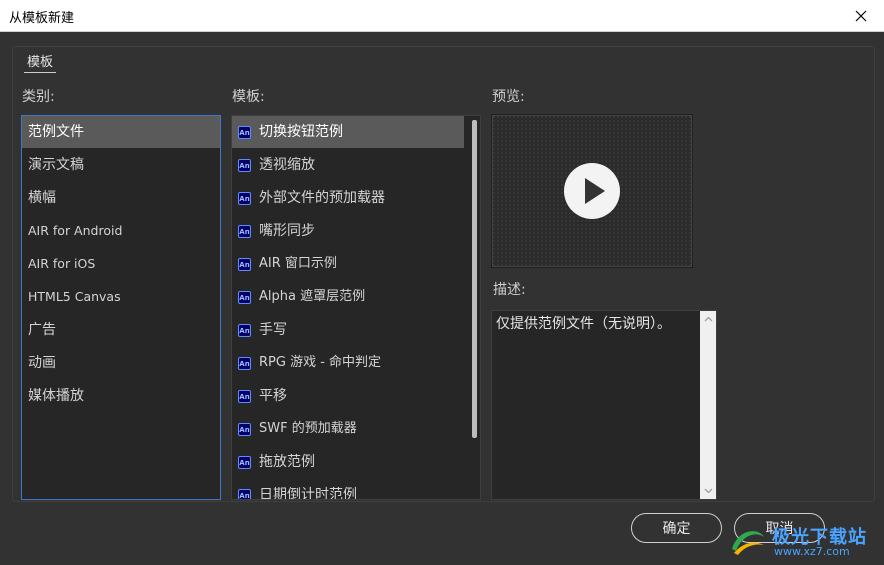 Image resolution: width=884 pixels, height=565 pixels. What do you see at coordinates (348, 396) in the screenshot?
I see `template-item: An 平移` at bounding box center [348, 396].